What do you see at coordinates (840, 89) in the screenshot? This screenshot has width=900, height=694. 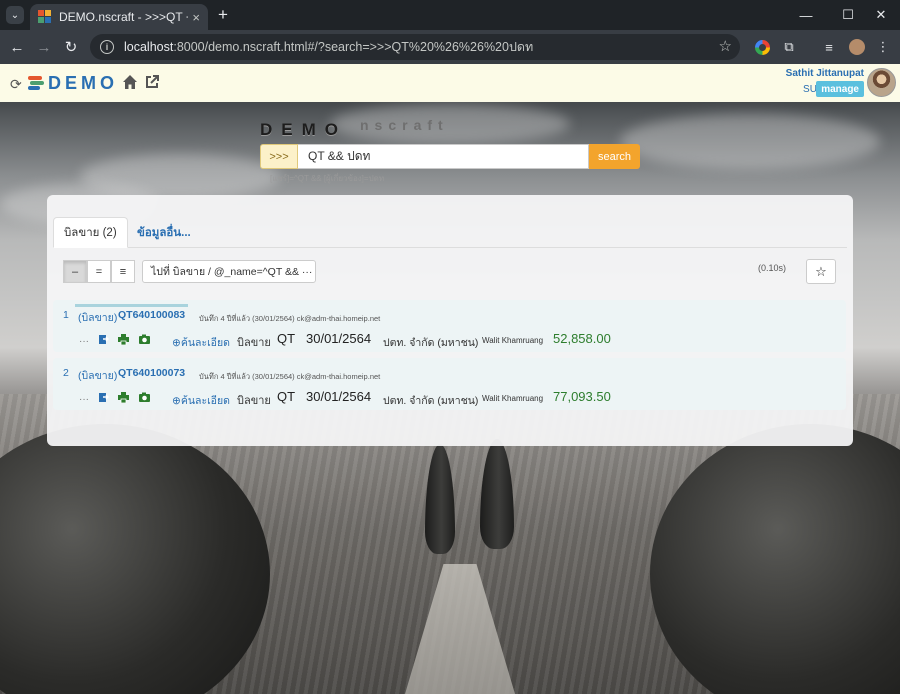 I see `manage-button: manage` at bounding box center [840, 89].